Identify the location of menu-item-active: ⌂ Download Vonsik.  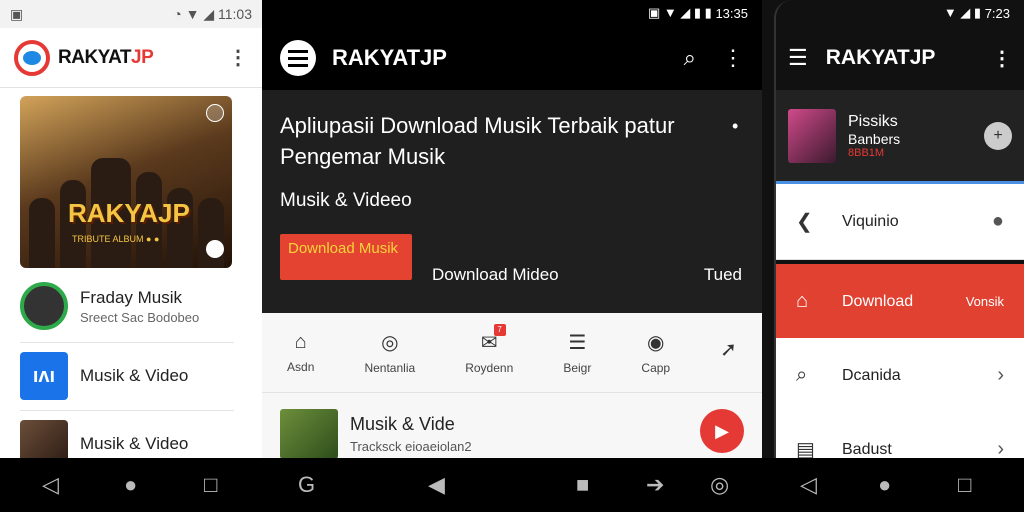
(900, 302).